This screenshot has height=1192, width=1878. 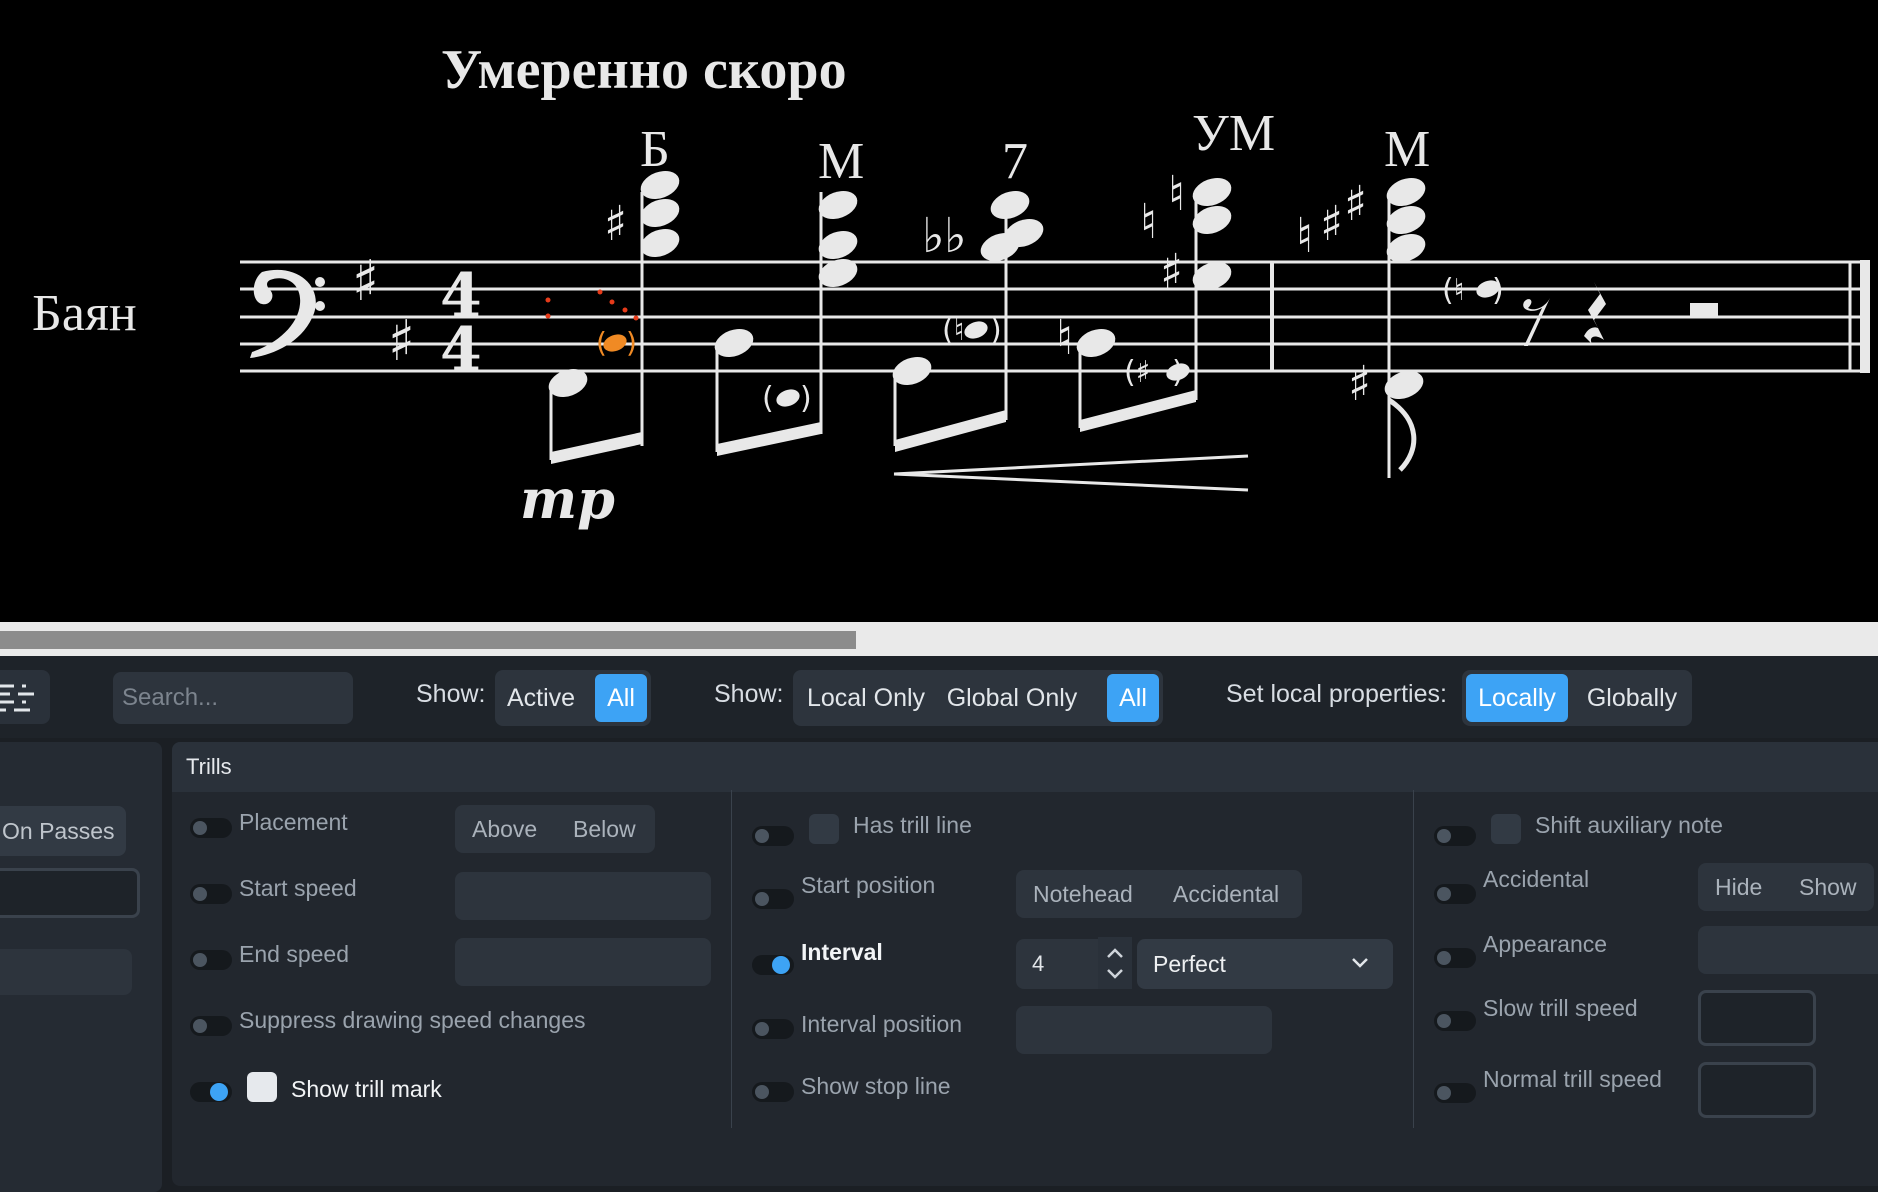 What do you see at coordinates (294, 954) in the screenshot?
I see `end-speed-label: End speed` at bounding box center [294, 954].